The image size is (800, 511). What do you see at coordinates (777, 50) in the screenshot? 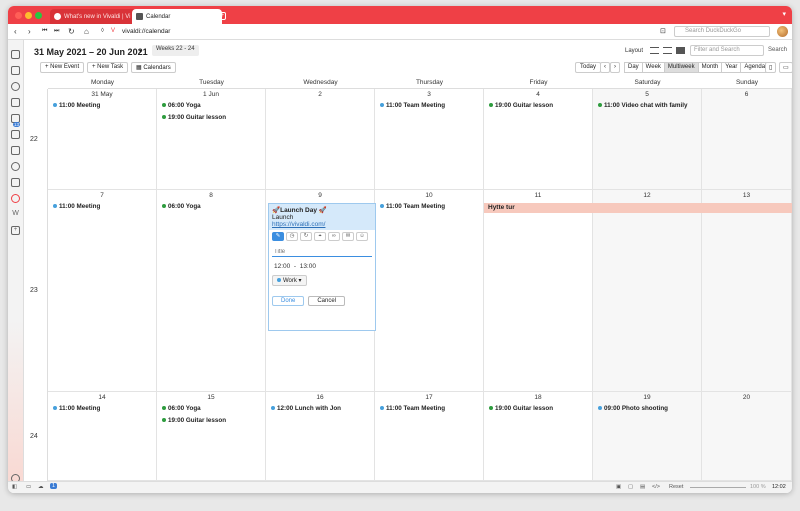
I see `search-button: Search` at bounding box center [777, 50].